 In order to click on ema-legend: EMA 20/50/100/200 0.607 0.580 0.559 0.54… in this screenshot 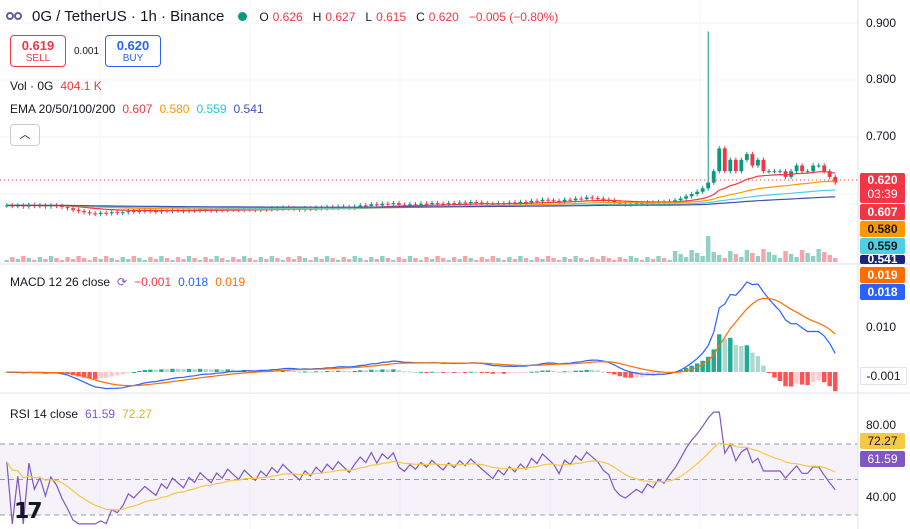, I will do `click(137, 109)`.